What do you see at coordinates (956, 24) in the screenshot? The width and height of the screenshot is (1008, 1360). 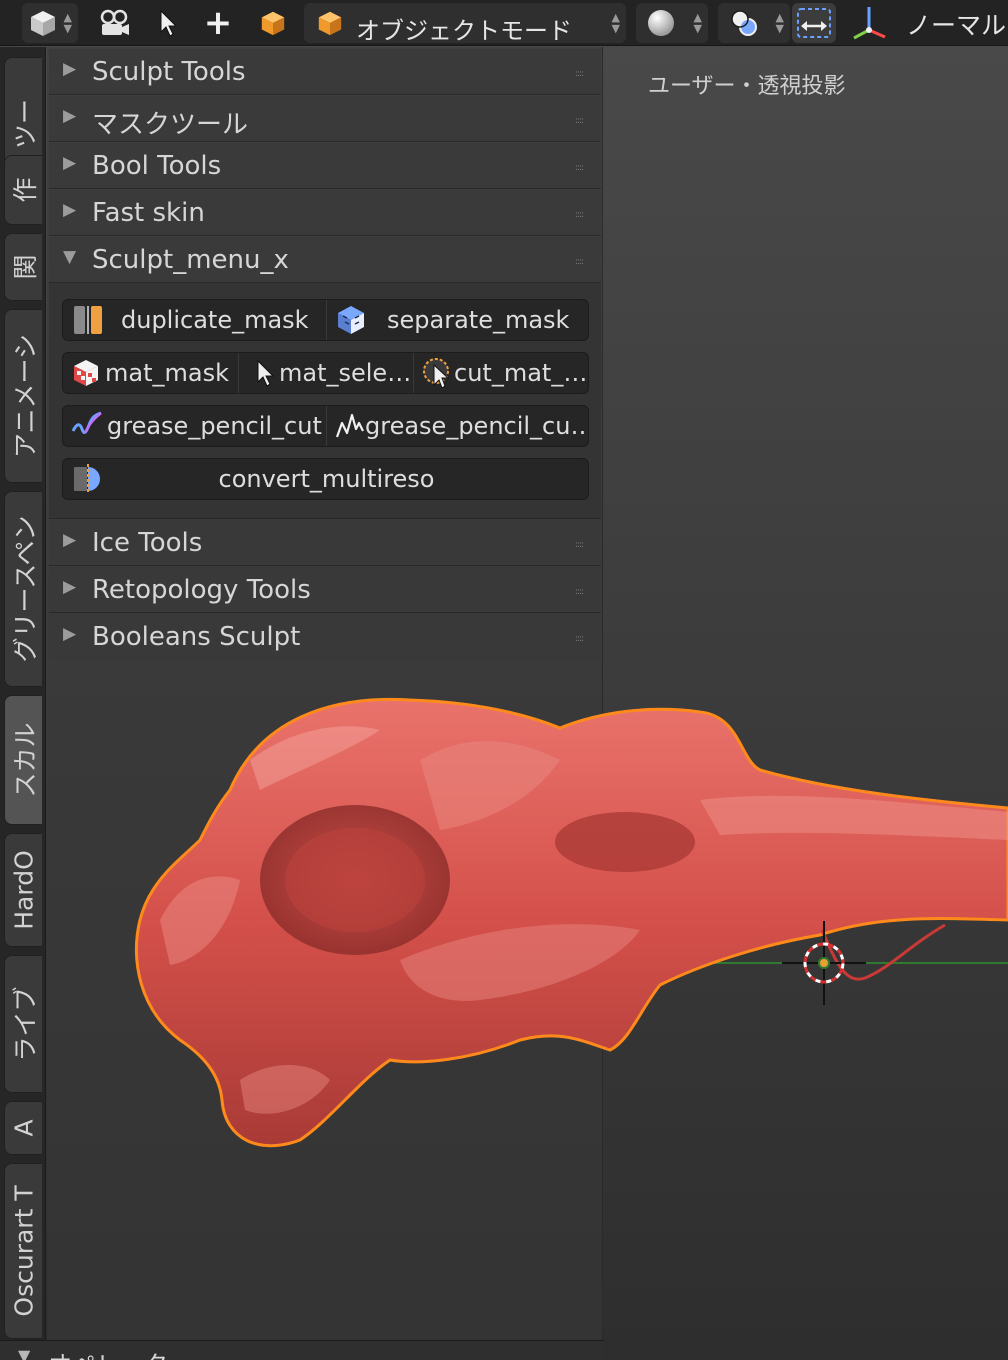 I see `orientation-label: ノーマル` at bounding box center [956, 24].